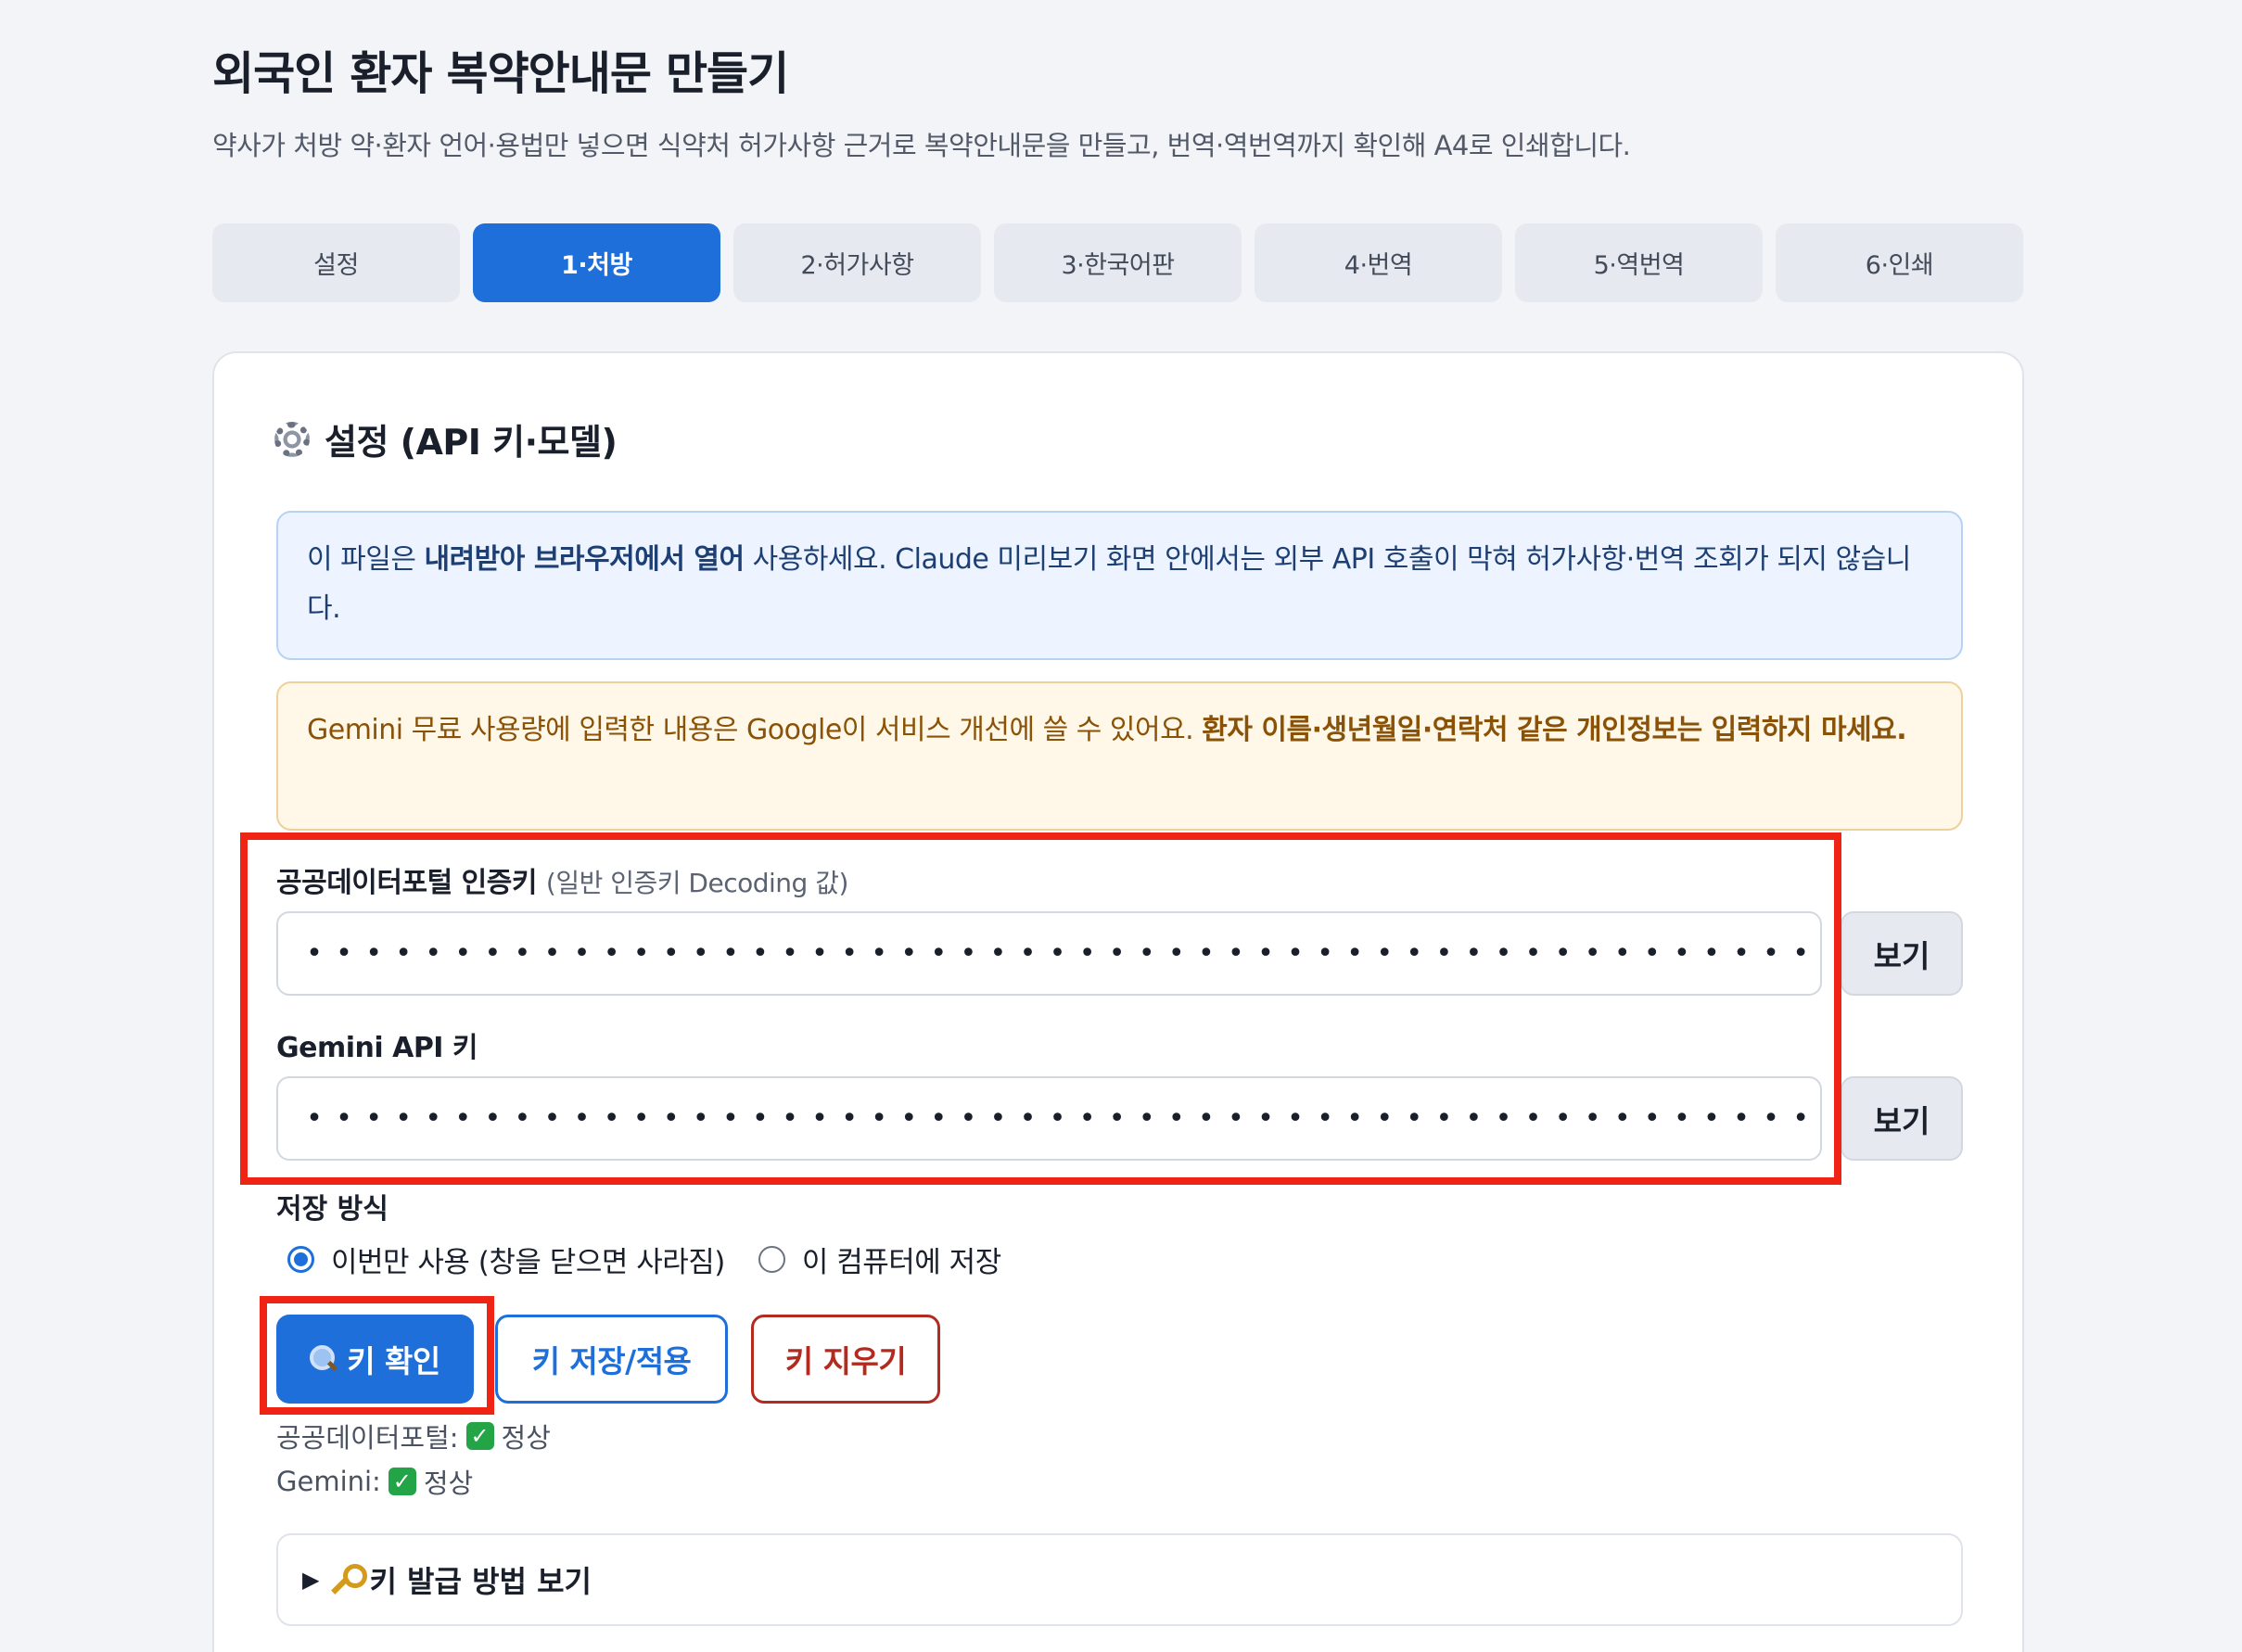 The image size is (2242, 1652). I want to click on tab-back-translation: 5·역번역, so click(1639, 262).